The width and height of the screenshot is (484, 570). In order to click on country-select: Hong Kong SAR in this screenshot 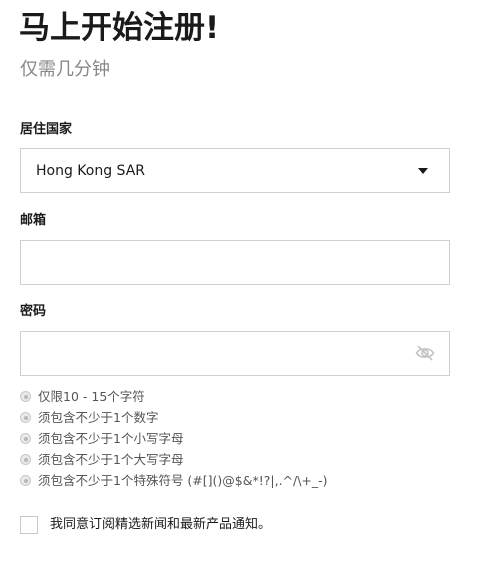, I will do `click(235, 170)`.